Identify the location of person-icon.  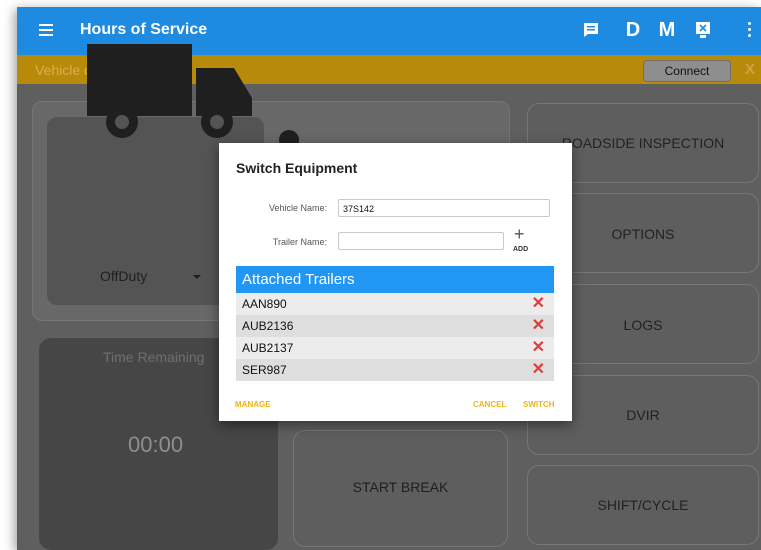
(289, 137).